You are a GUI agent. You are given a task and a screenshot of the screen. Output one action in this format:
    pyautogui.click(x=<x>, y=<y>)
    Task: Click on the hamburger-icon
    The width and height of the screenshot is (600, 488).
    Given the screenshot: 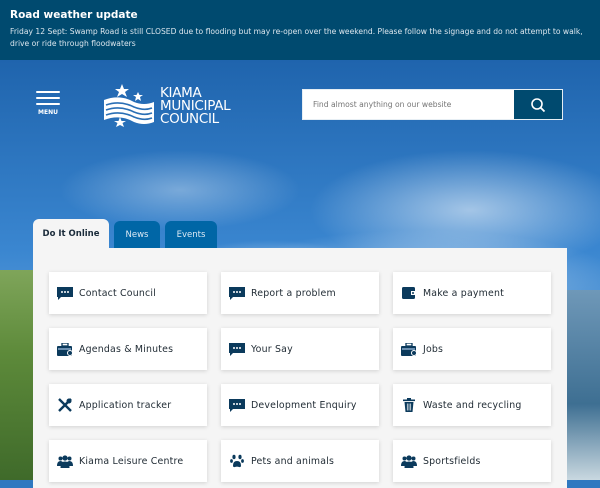 What is the action you would take?
    pyautogui.click(x=48, y=92)
    